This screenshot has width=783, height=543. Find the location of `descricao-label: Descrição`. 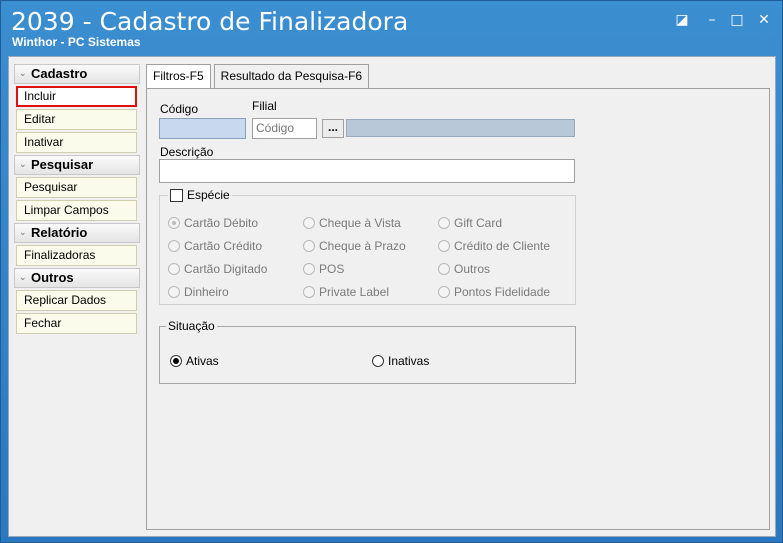

descricao-label: Descrição is located at coordinates (187, 152).